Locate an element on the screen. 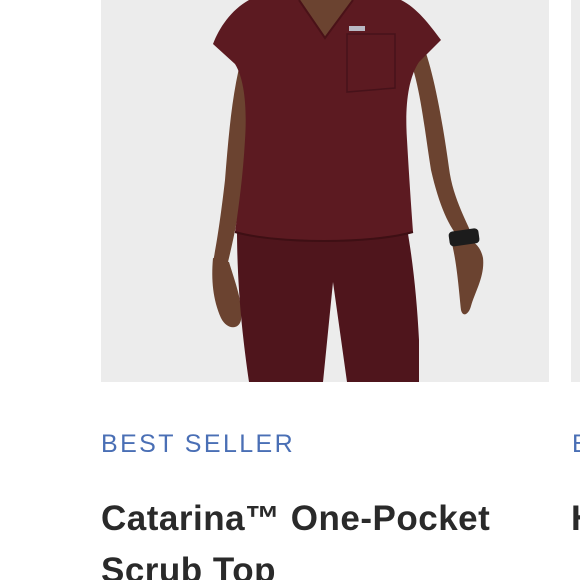 This screenshot has width=580, height=580. product-title: Catarina™ One-Pocket Scrub Top is located at coordinates (331, 536).